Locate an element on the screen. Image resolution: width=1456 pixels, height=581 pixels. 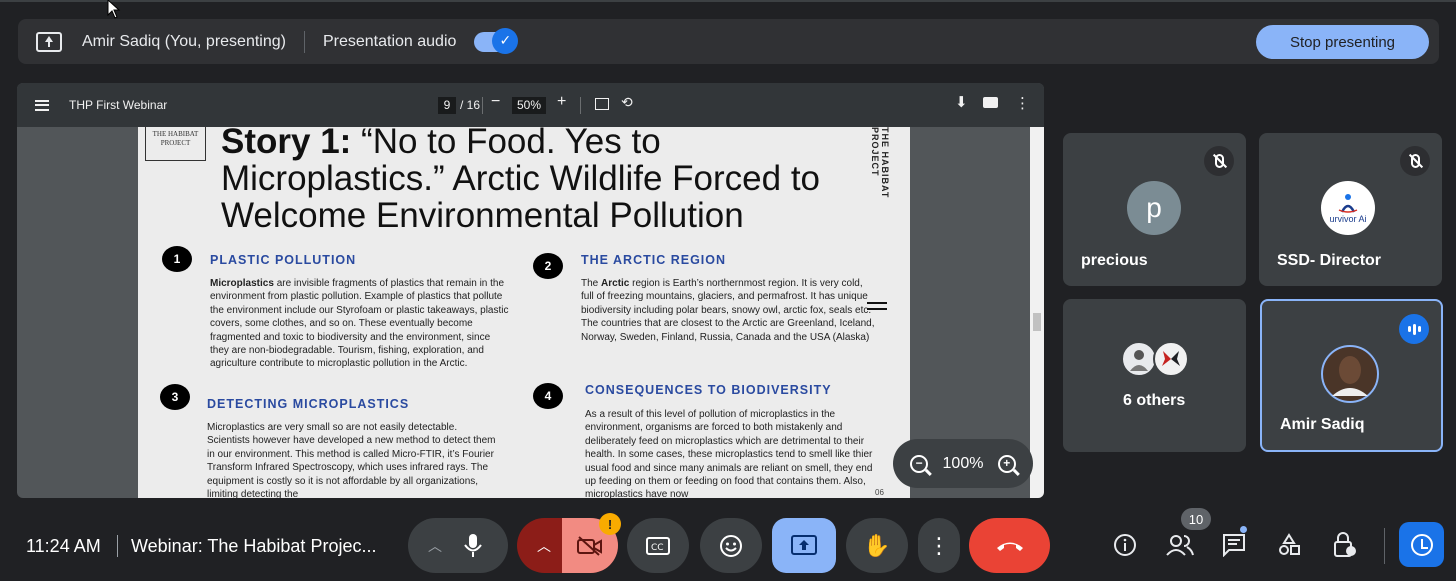
rotate-icon: ⟲ is located at coordinates (627, 102).